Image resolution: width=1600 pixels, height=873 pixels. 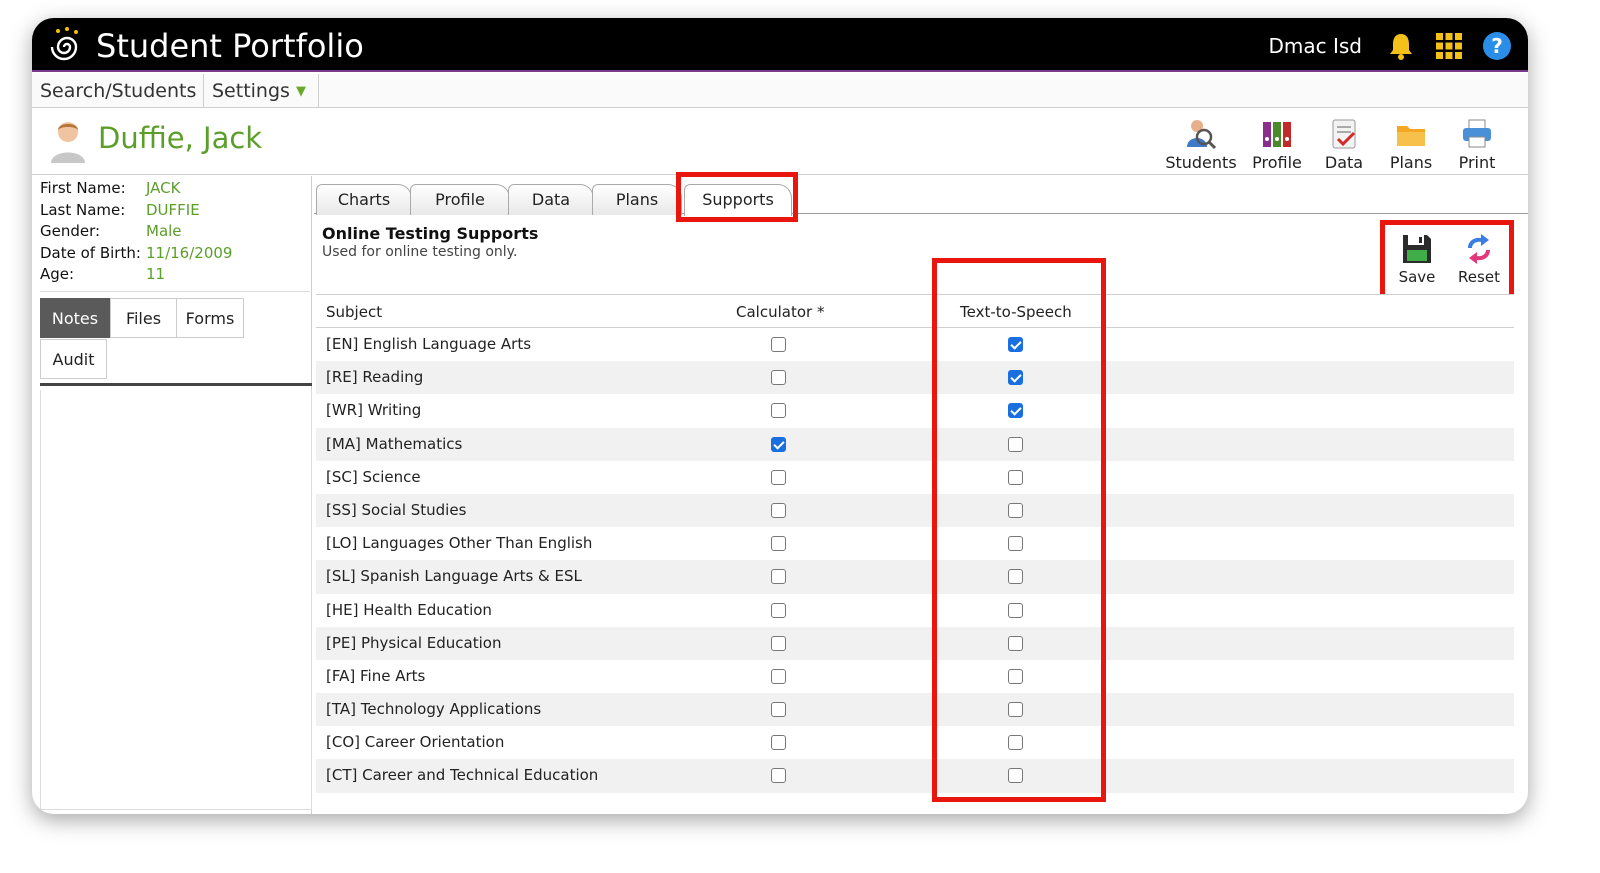 I want to click on table-row: [CO] Career Orientation, so click(x=915, y=742).